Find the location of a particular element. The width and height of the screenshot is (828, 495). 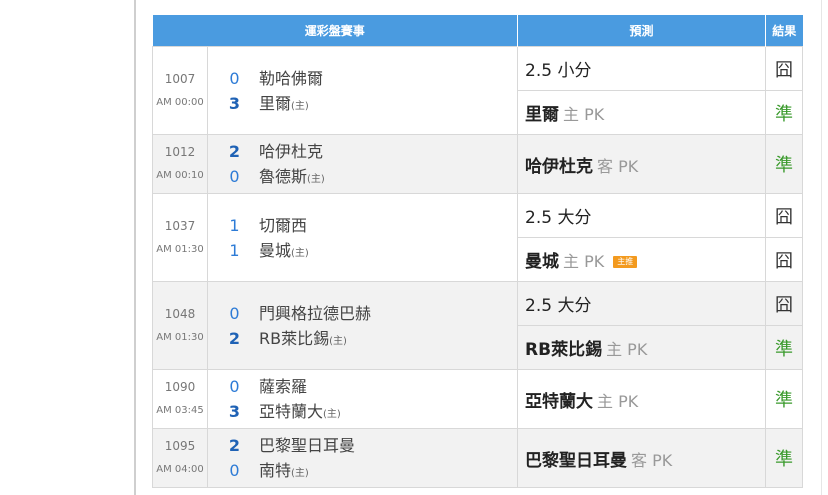

prediction-cell: 巴黎聖日耳曼客 PK is located at coordinates (642, 458).